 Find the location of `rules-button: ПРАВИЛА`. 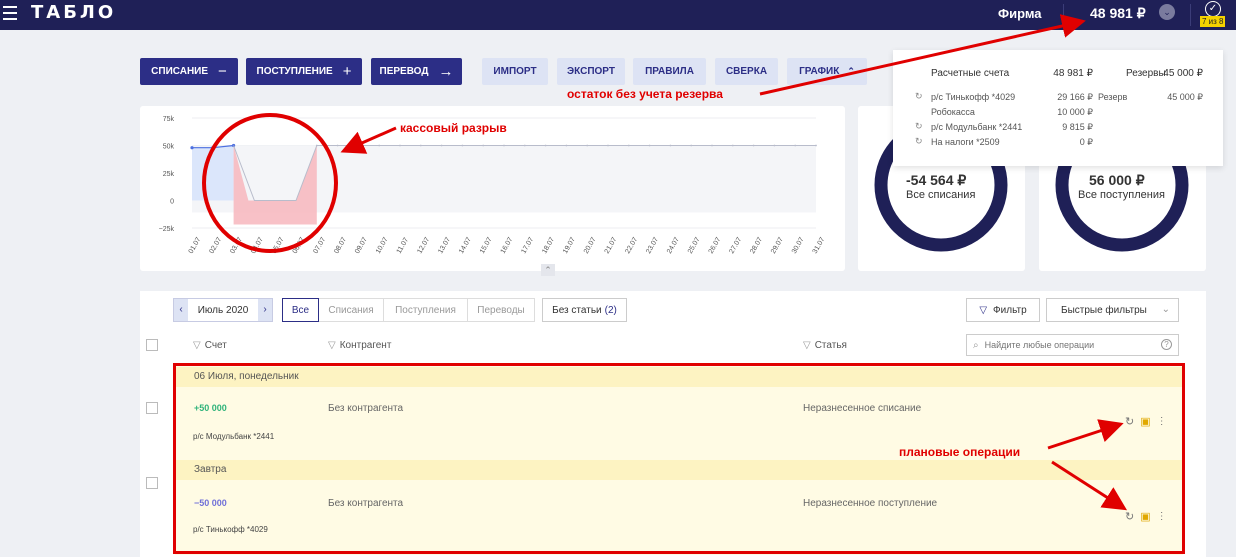

rules-button: ПРАВИЛА is located at coordinates (669, 71).